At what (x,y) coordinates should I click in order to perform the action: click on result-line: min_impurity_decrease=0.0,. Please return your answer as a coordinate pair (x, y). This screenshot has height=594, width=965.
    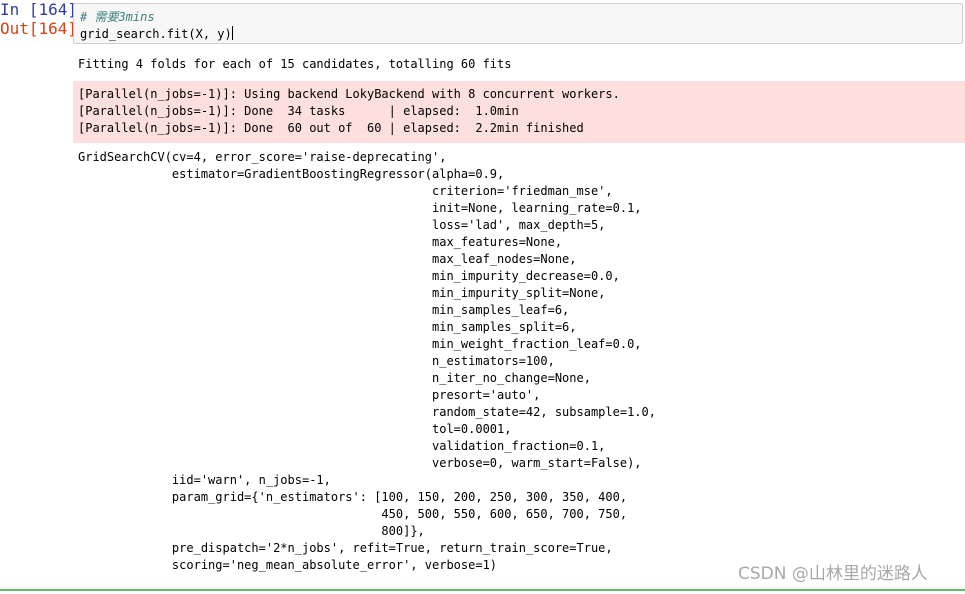
    Looking at the image, I should click on (349, 276).